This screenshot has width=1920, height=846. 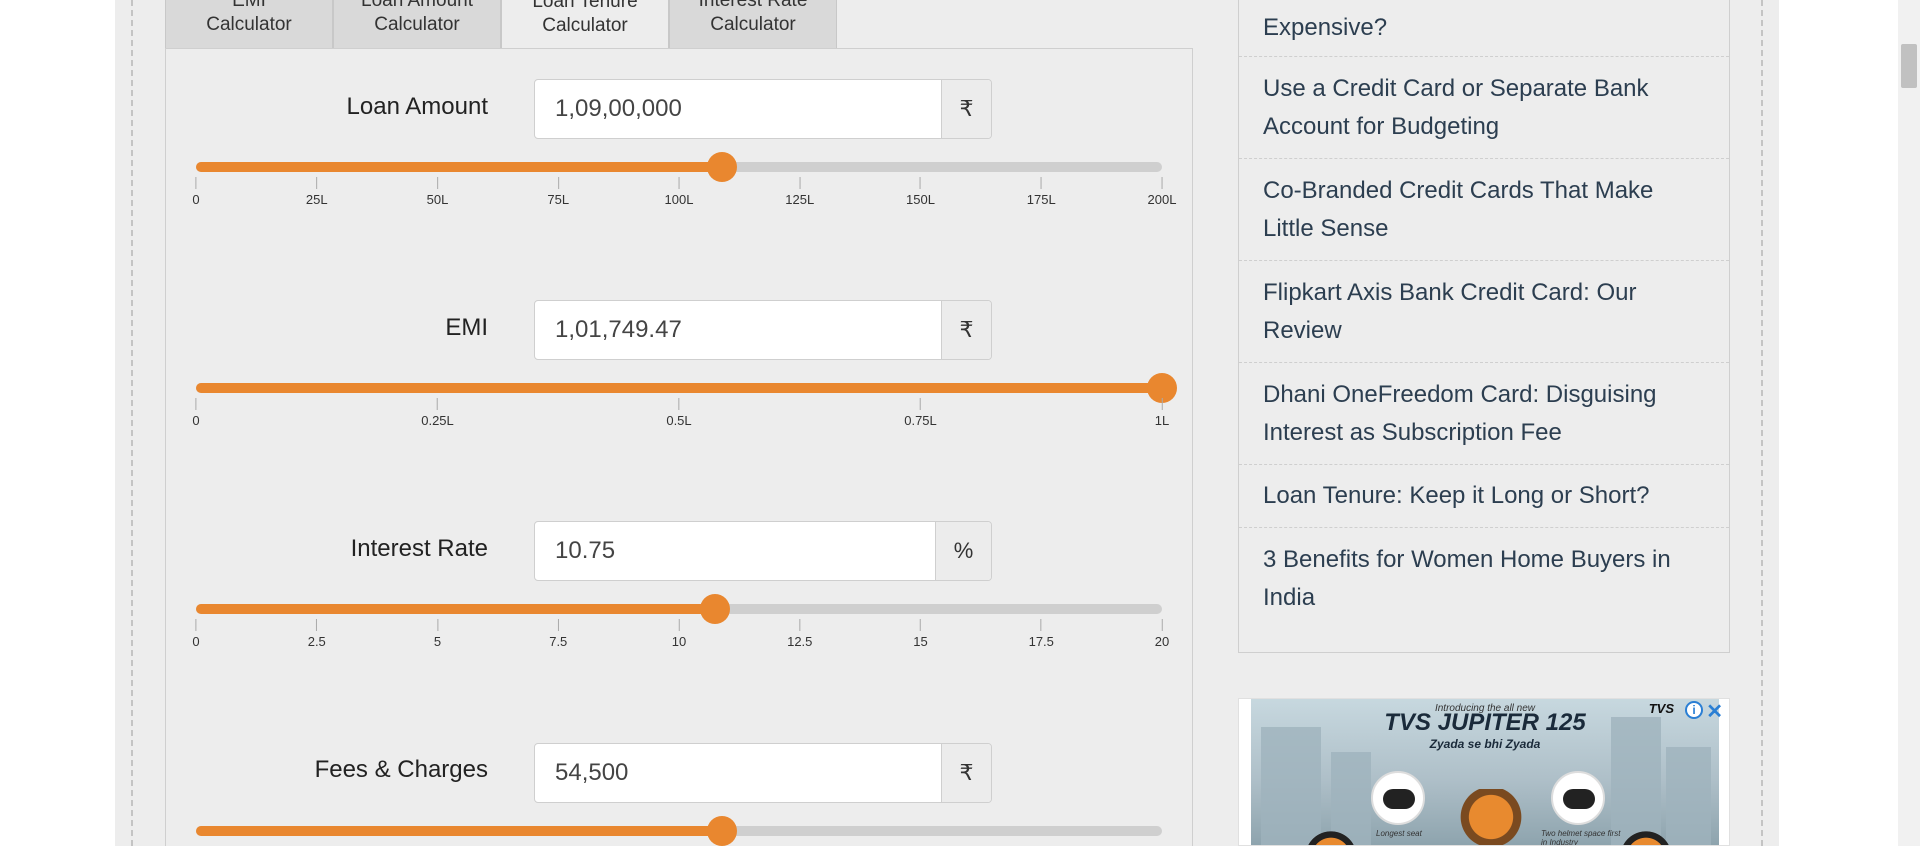 I want to click on scale-tick: 10, so click(x=679, y=634).